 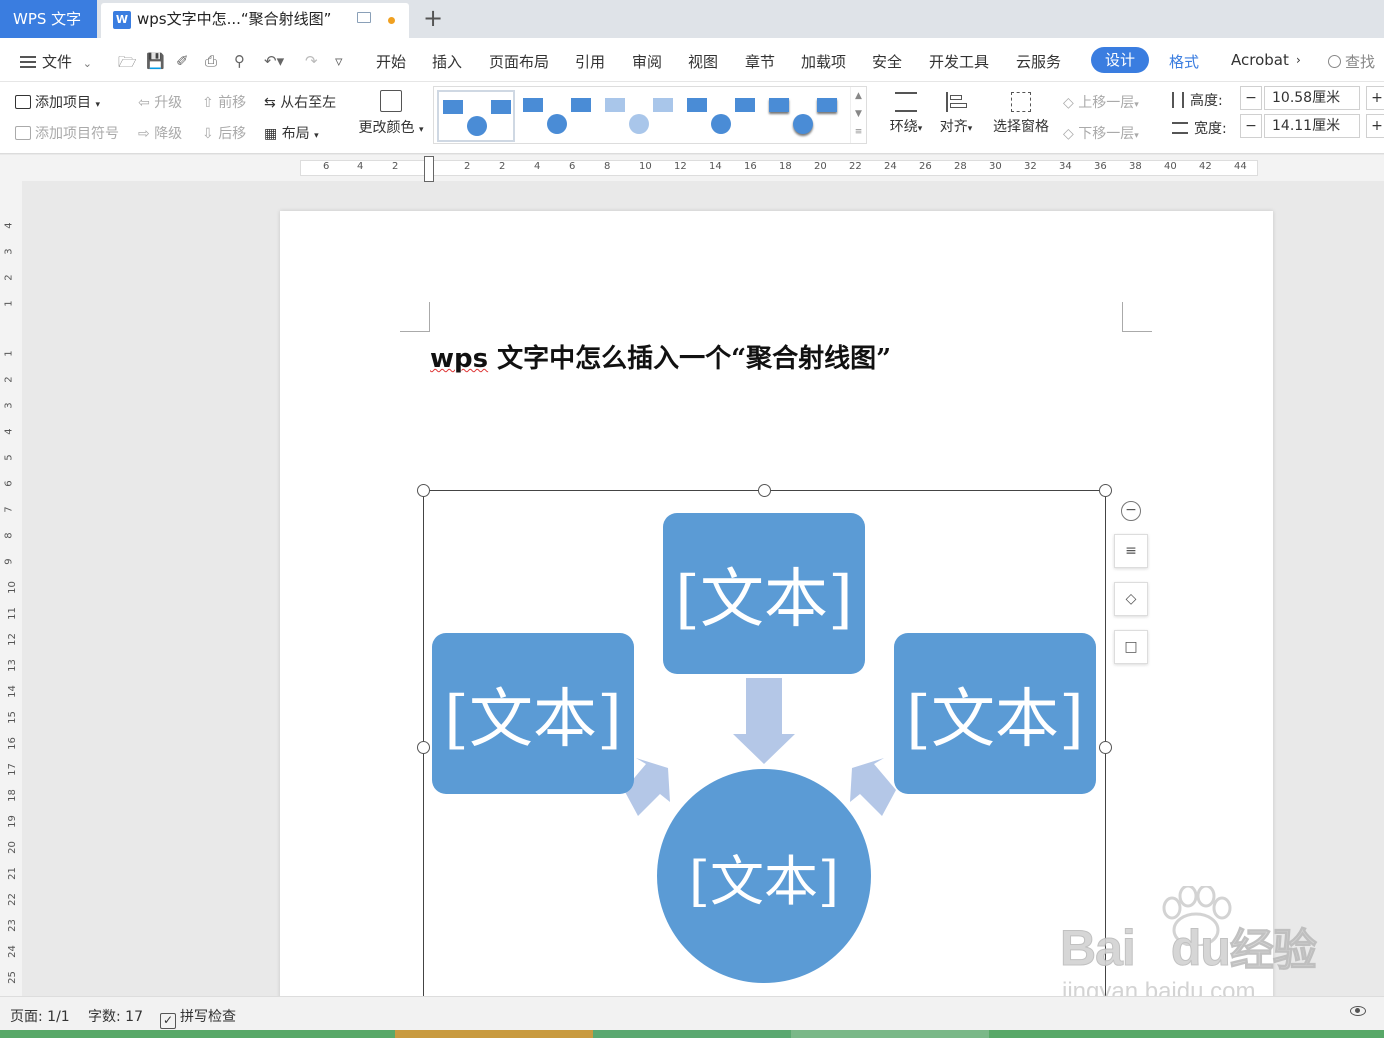 What do you see at coordinates (590, 61) in the screenshot?
I see `menu-references: 引用` at bounding box center [590, 61].